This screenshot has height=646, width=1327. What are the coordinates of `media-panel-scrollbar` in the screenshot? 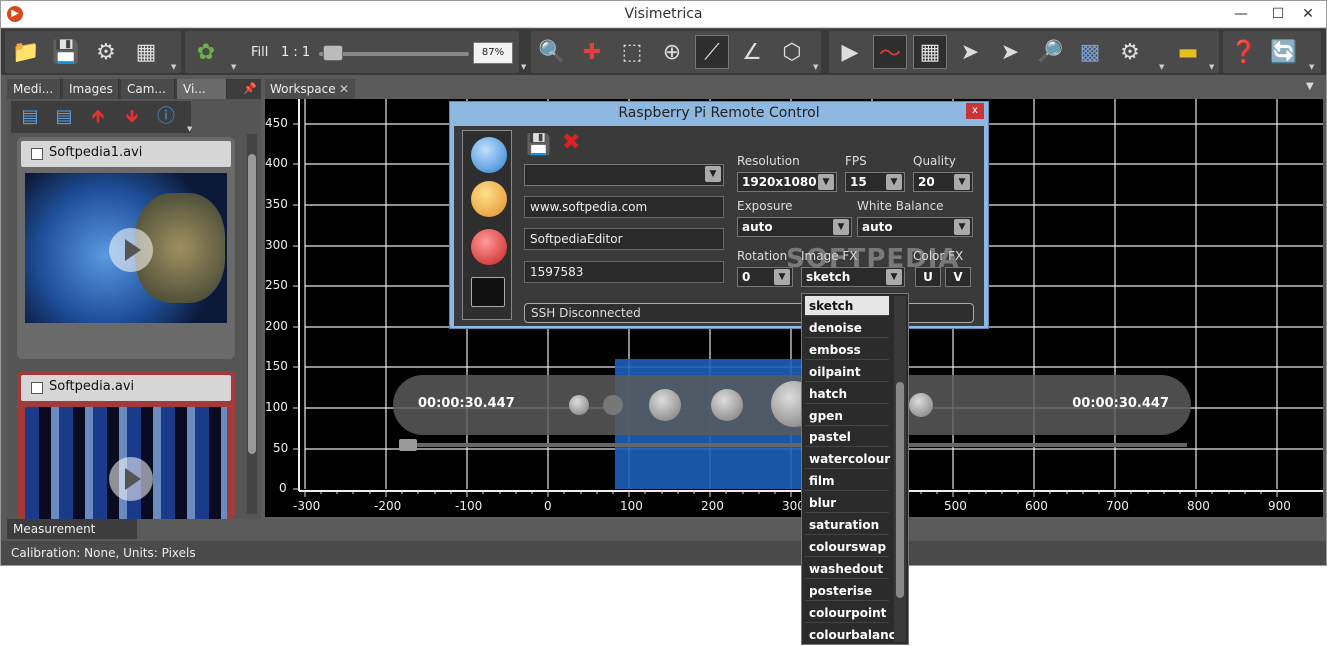 It's located at (252, 324).